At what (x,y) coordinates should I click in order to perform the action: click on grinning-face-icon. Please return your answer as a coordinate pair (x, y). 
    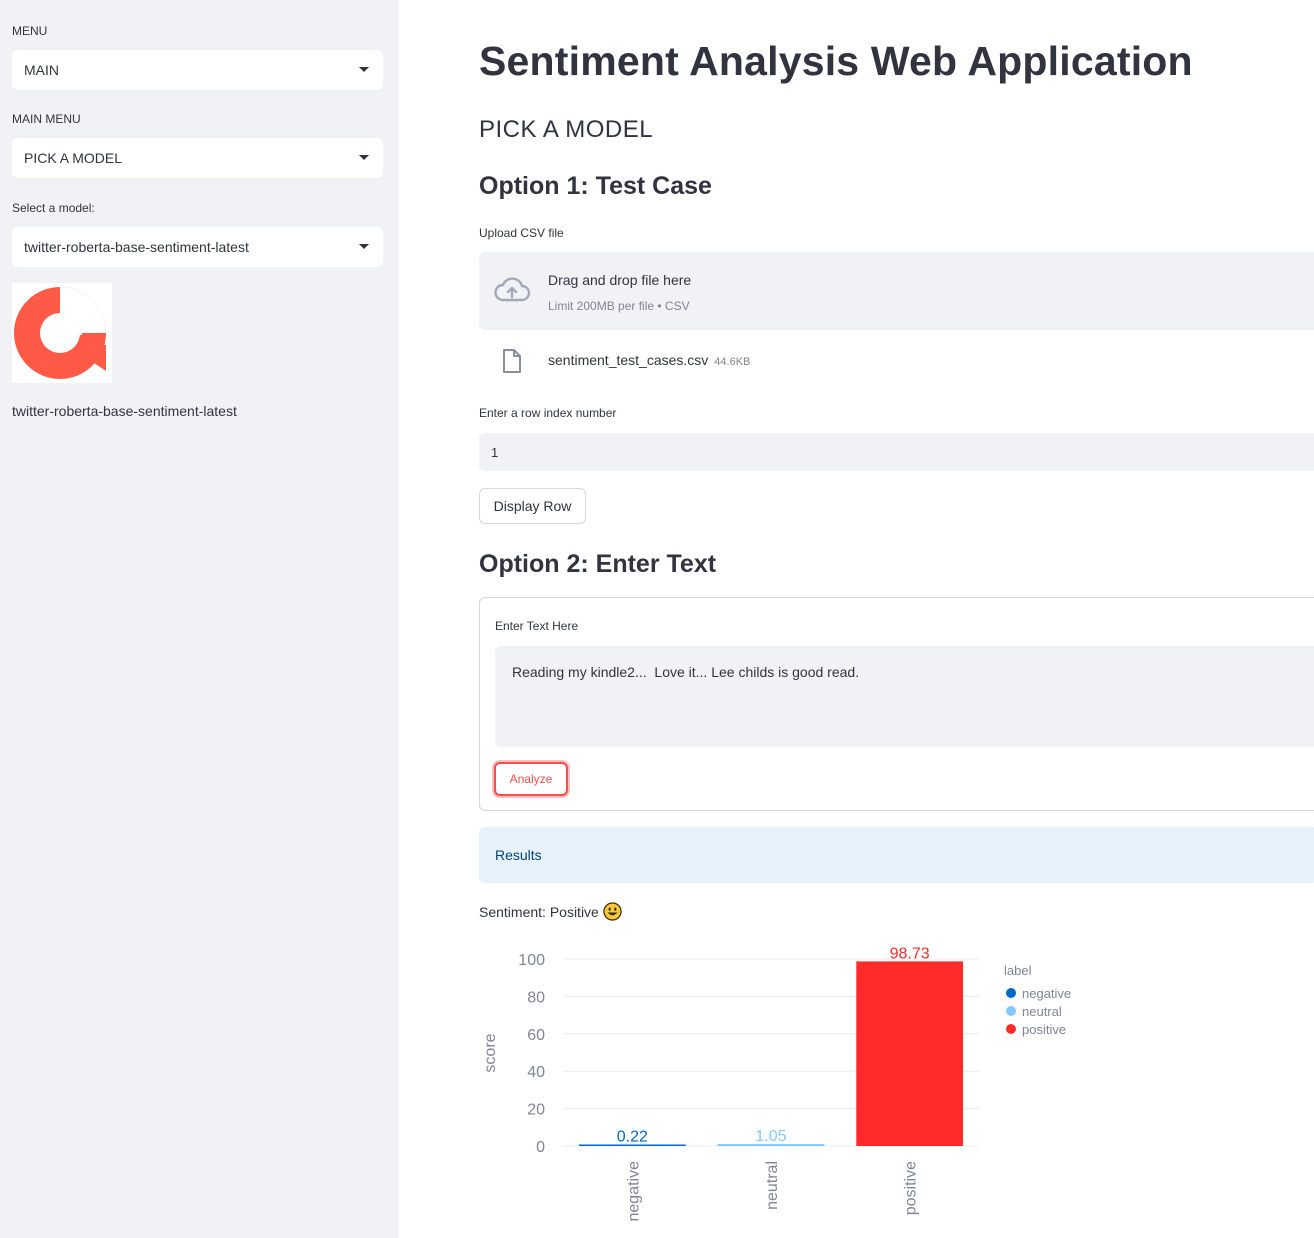
    Looking at the image, I should click on (612, 911).